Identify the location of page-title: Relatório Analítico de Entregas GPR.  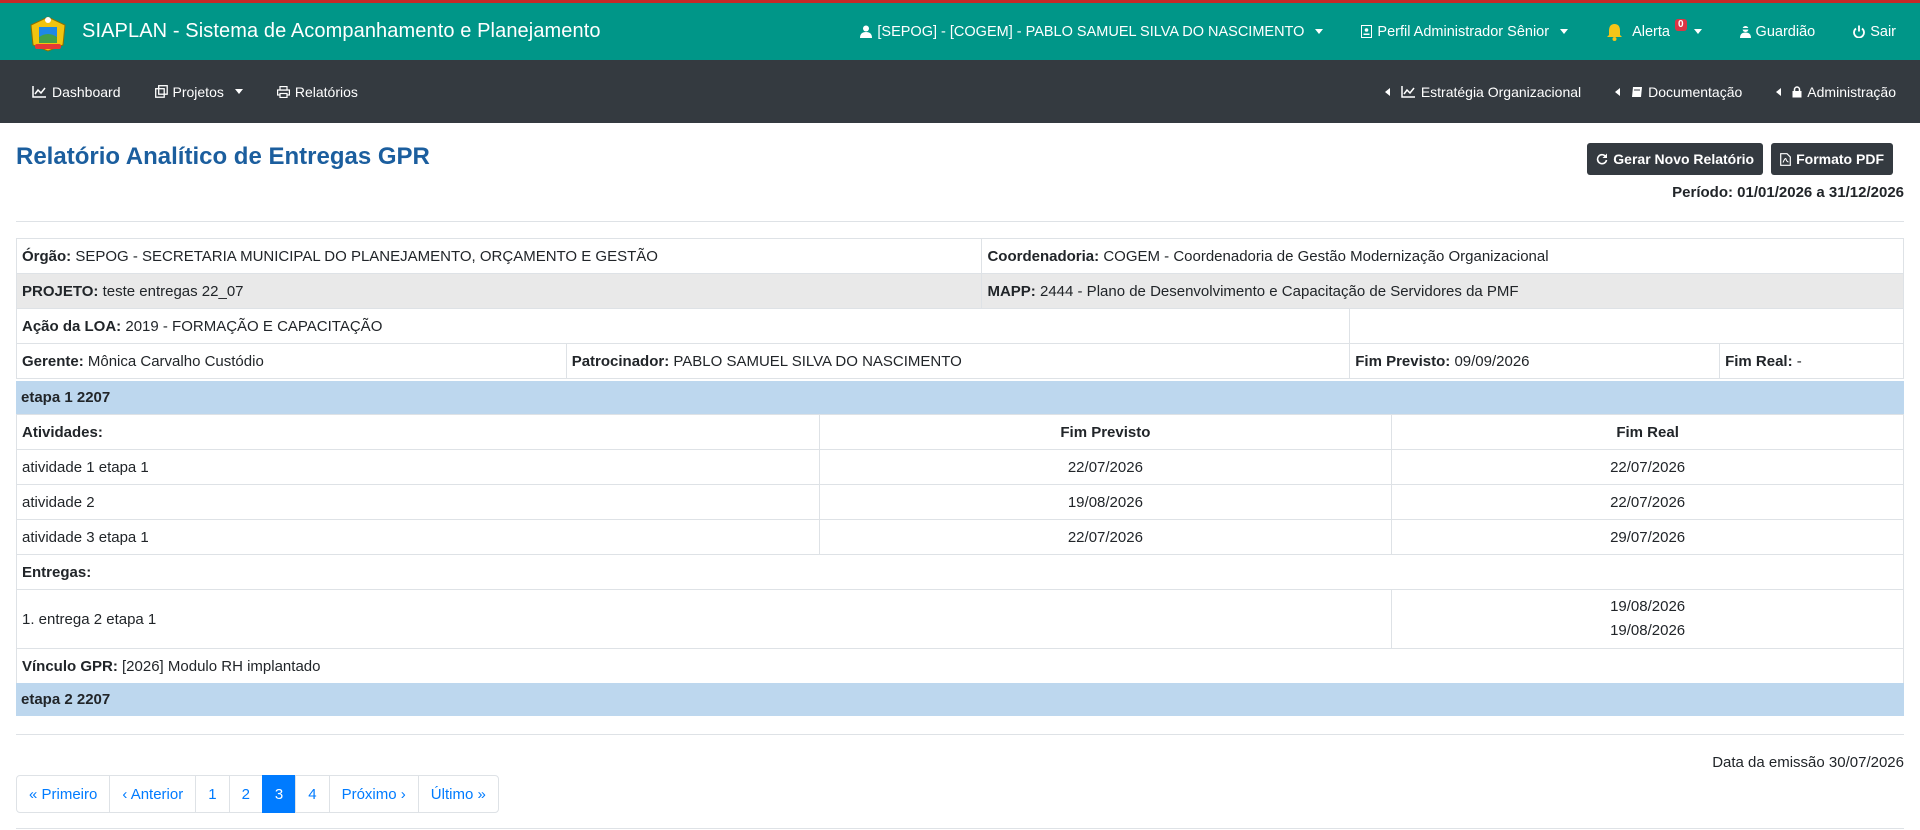
(223, 156).